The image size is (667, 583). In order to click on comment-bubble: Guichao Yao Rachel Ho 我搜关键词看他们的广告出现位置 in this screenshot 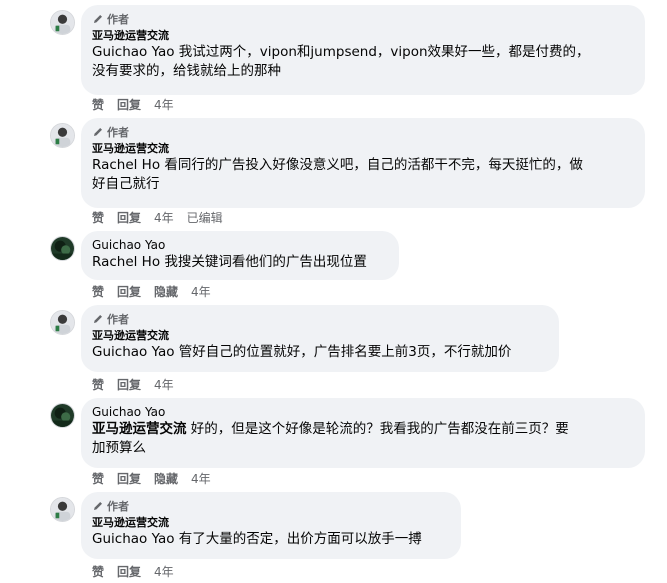, I will do `click(240, 255)`.